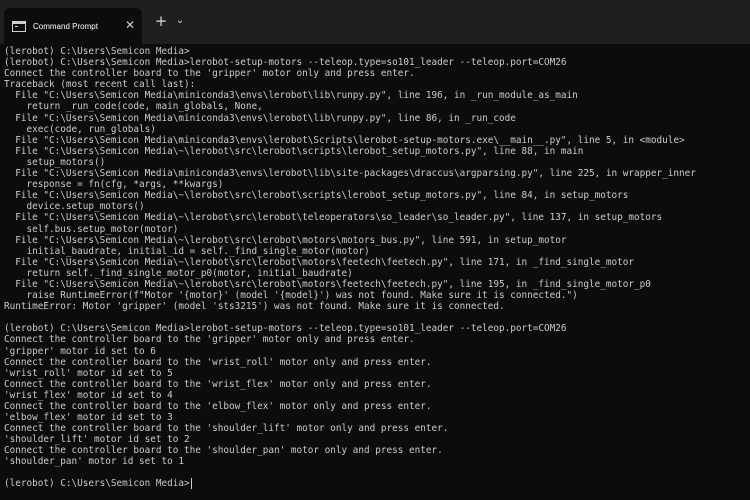 This screenshot has height=500, width=750. I want to click on terminal-line: 'shoulder_lift' motor id set to 2, so click(97, 440).